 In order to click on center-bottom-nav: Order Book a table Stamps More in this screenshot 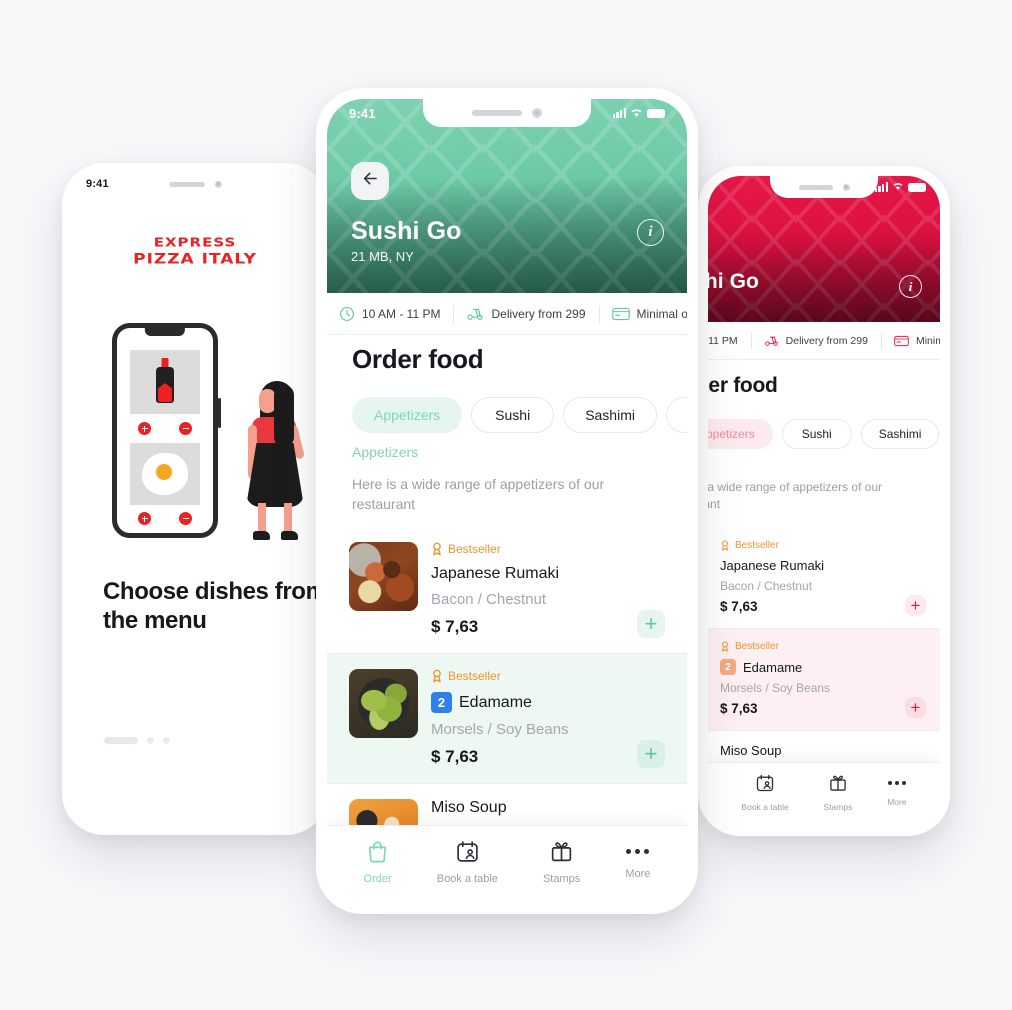, I will do `click(507, 864)`.